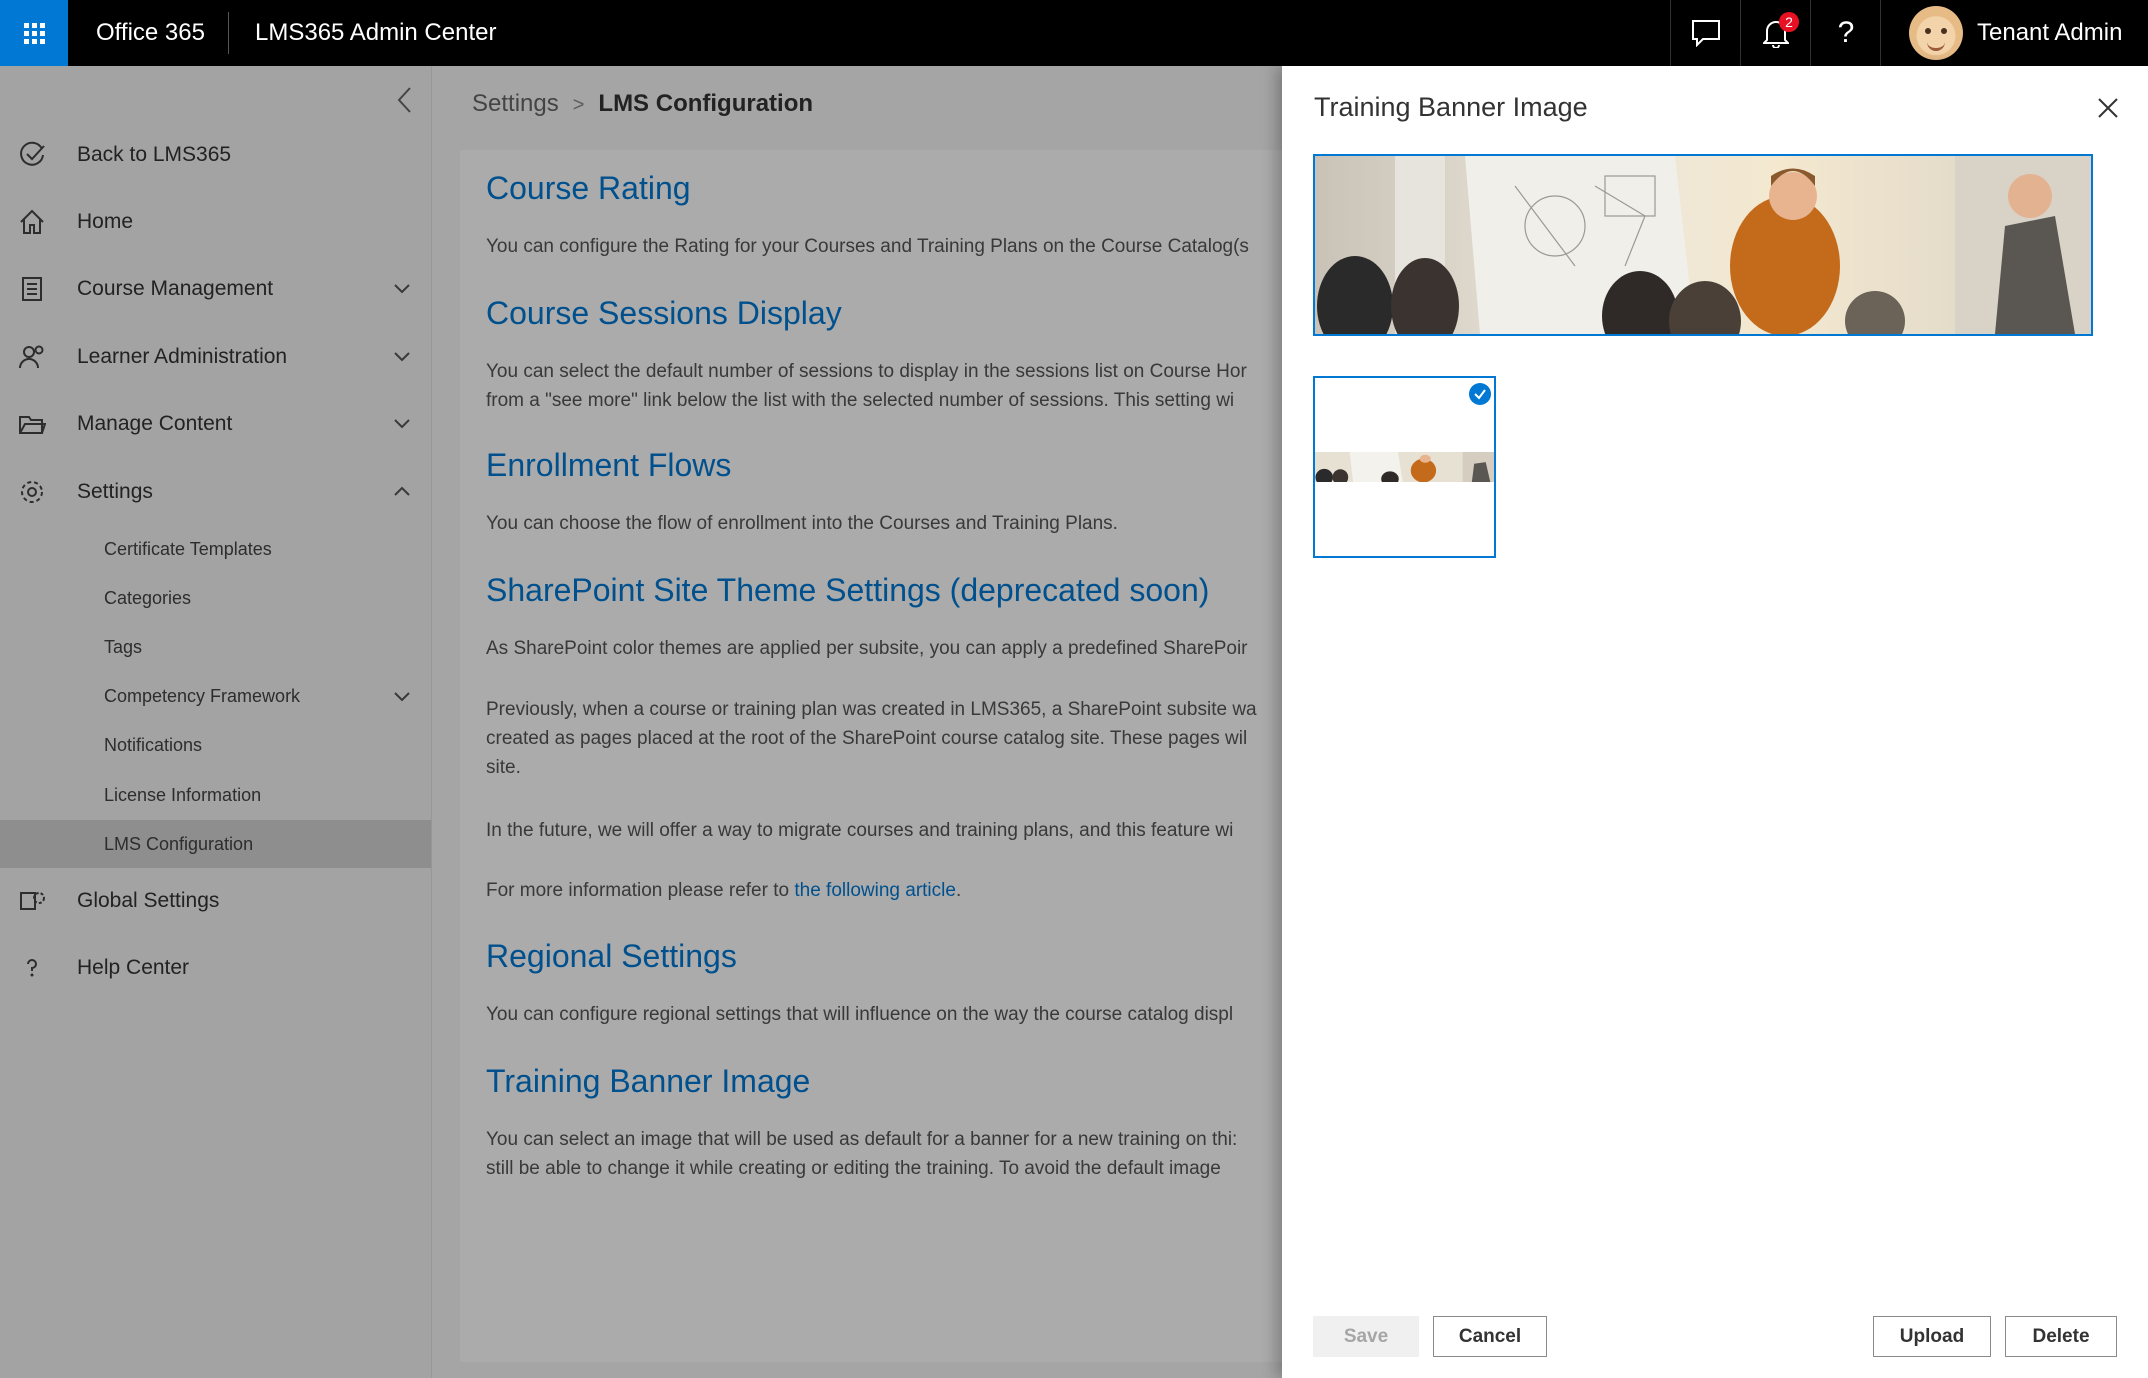 Image resolution: width=2148 pixels, height=1378 pixels. I want to click on selected-check-icon, so click(1480, 394).